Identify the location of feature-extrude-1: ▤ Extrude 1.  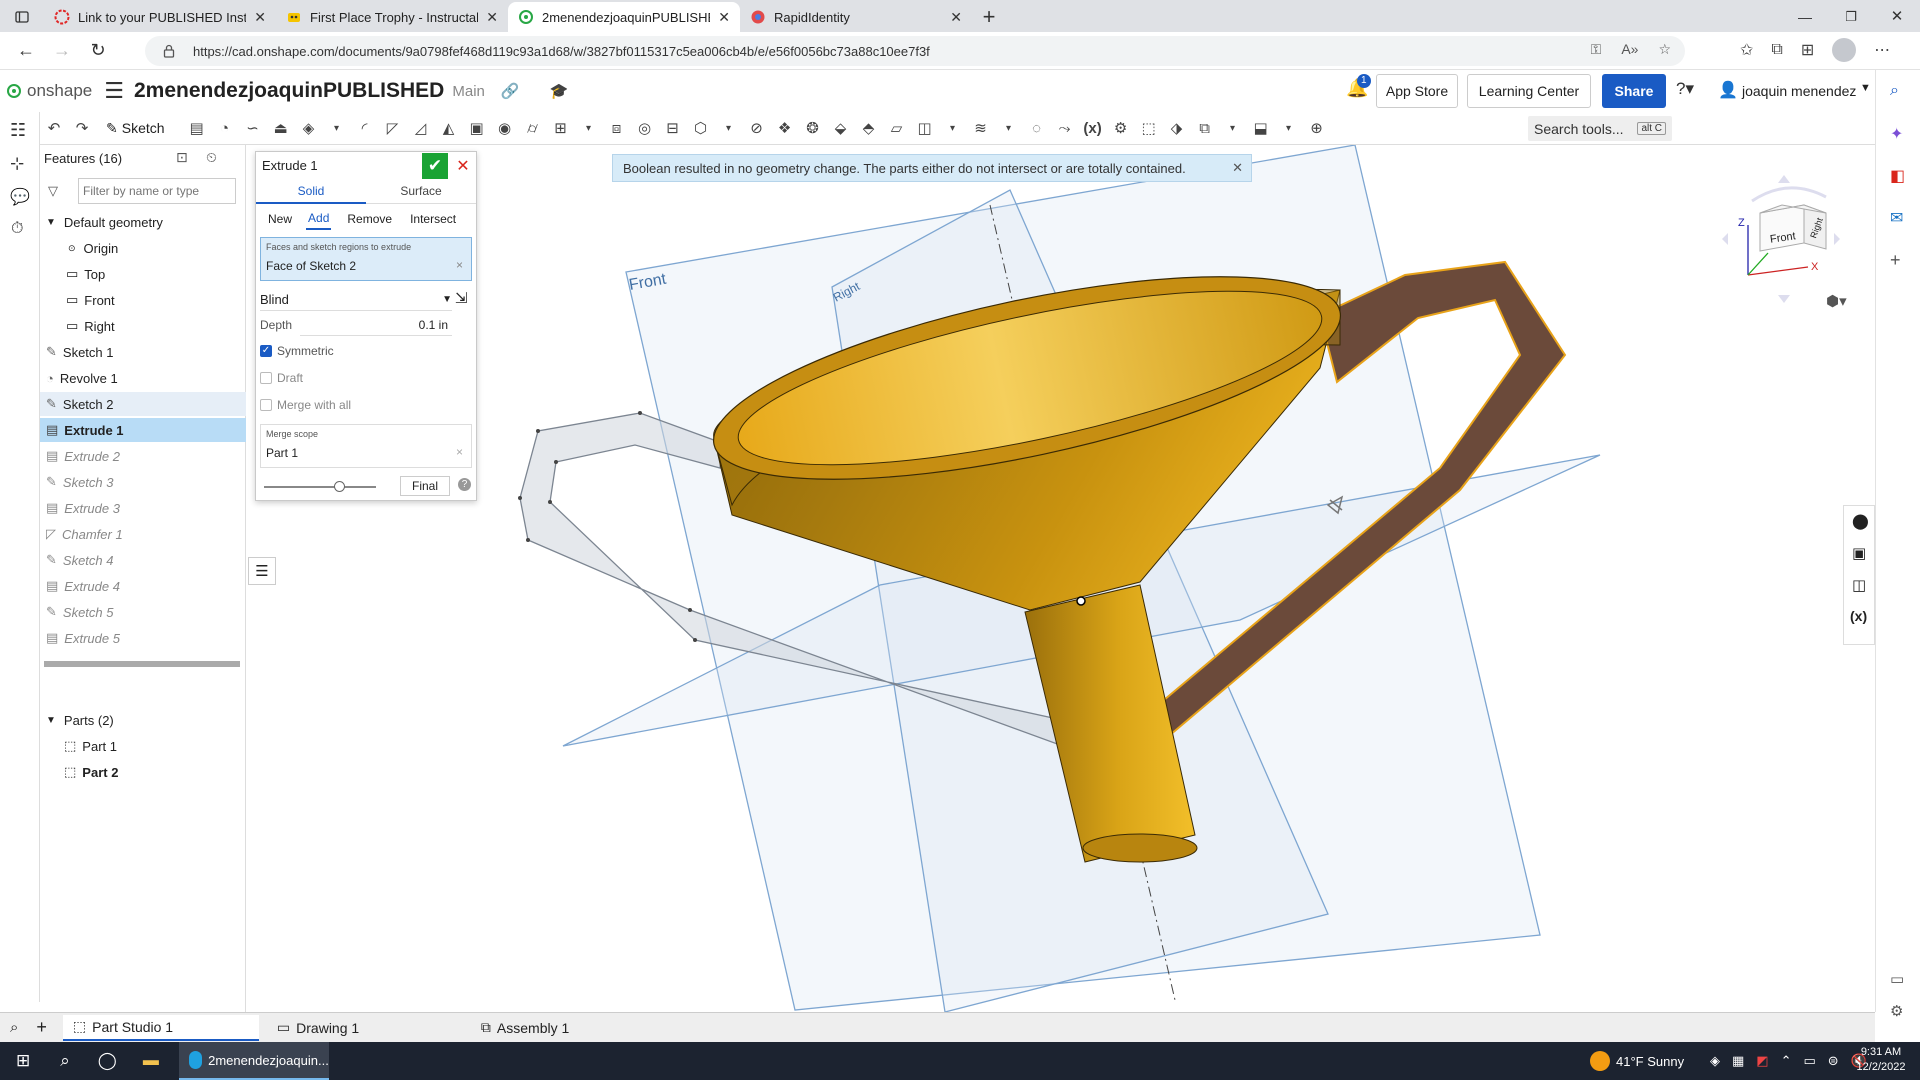
(143, 430).